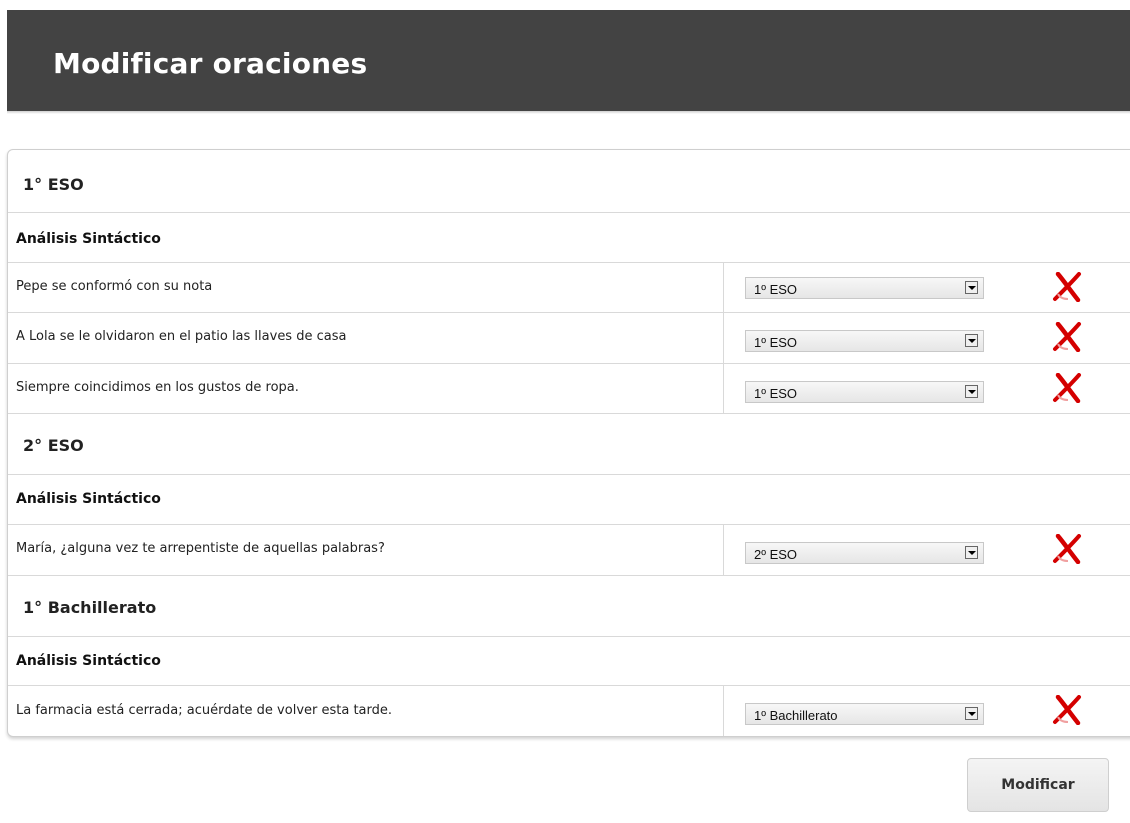 The height and width of the screenshot is (823, 1130). What do you see at coordinates (1038, 785) in the screenshot?
I see `modify-button: Modificar` at bounding box center [1038, 785].